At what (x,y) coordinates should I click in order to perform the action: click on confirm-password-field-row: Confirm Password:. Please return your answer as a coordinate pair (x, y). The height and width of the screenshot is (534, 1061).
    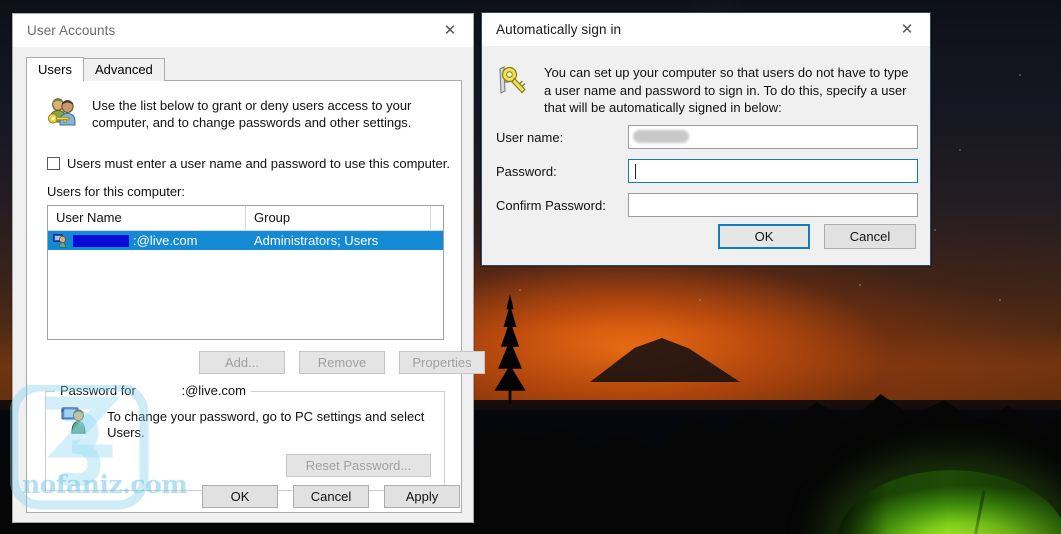
    Looking at the image, I should click on (707, 205).